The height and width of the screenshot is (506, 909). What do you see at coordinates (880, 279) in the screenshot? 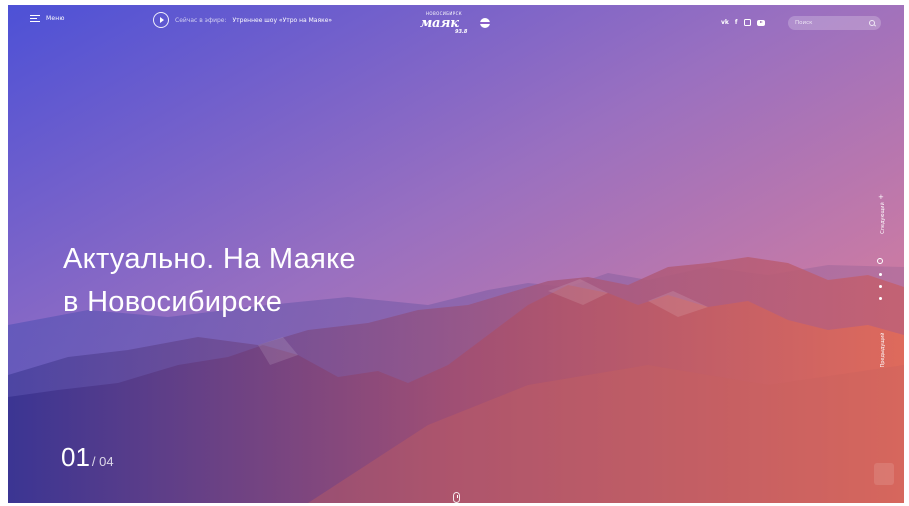
I see `slide-dots` at bounding box center [880, 279].